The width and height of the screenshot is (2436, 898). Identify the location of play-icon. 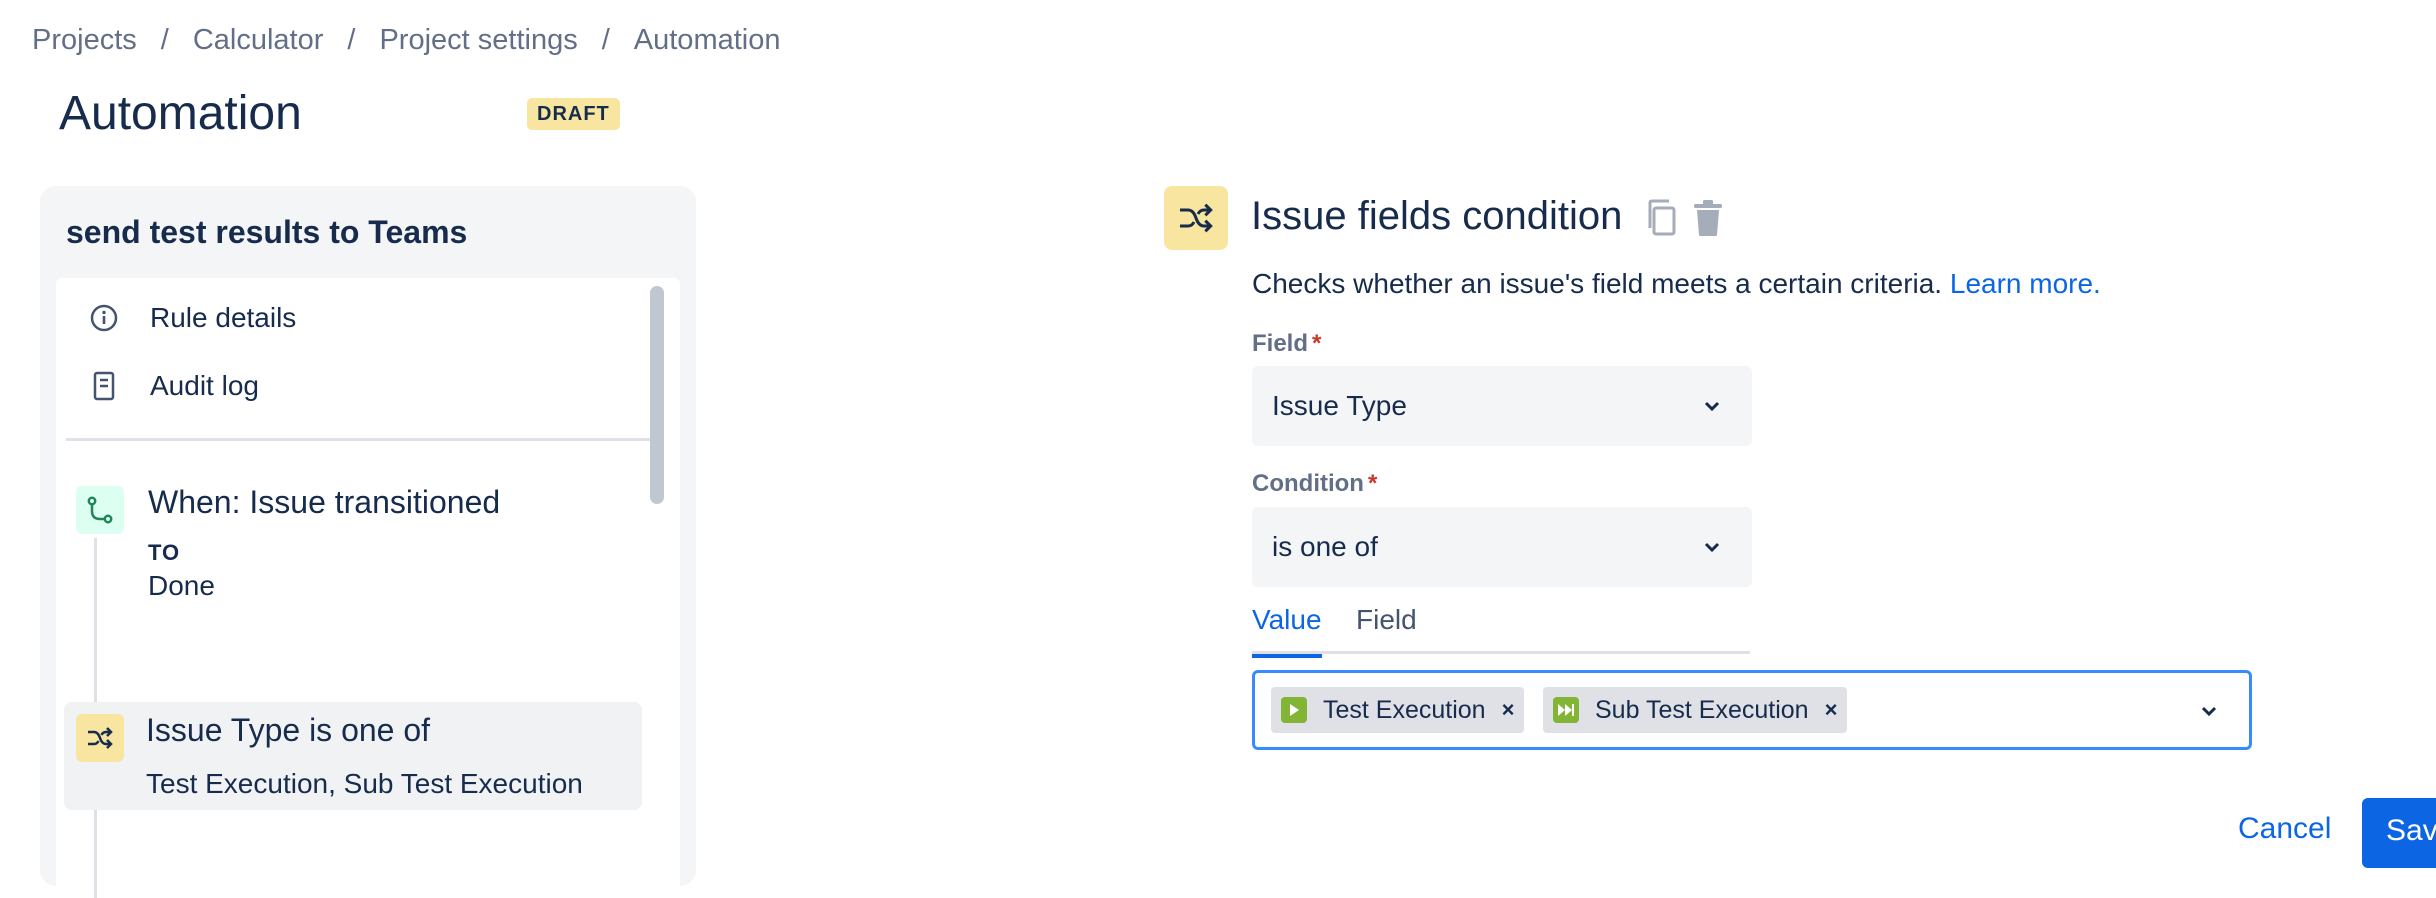
(1294, 710).